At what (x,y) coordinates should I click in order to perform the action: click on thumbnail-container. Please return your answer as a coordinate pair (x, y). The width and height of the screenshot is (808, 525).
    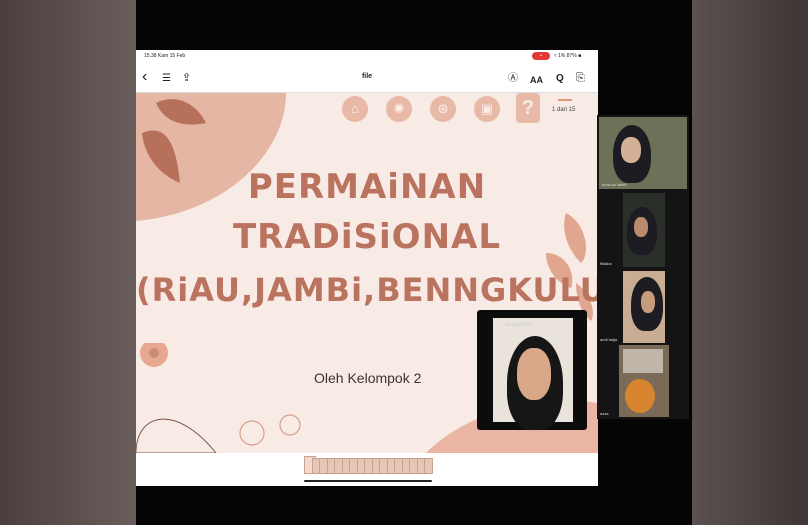
    Looking at the image, I should click on (369, 465).